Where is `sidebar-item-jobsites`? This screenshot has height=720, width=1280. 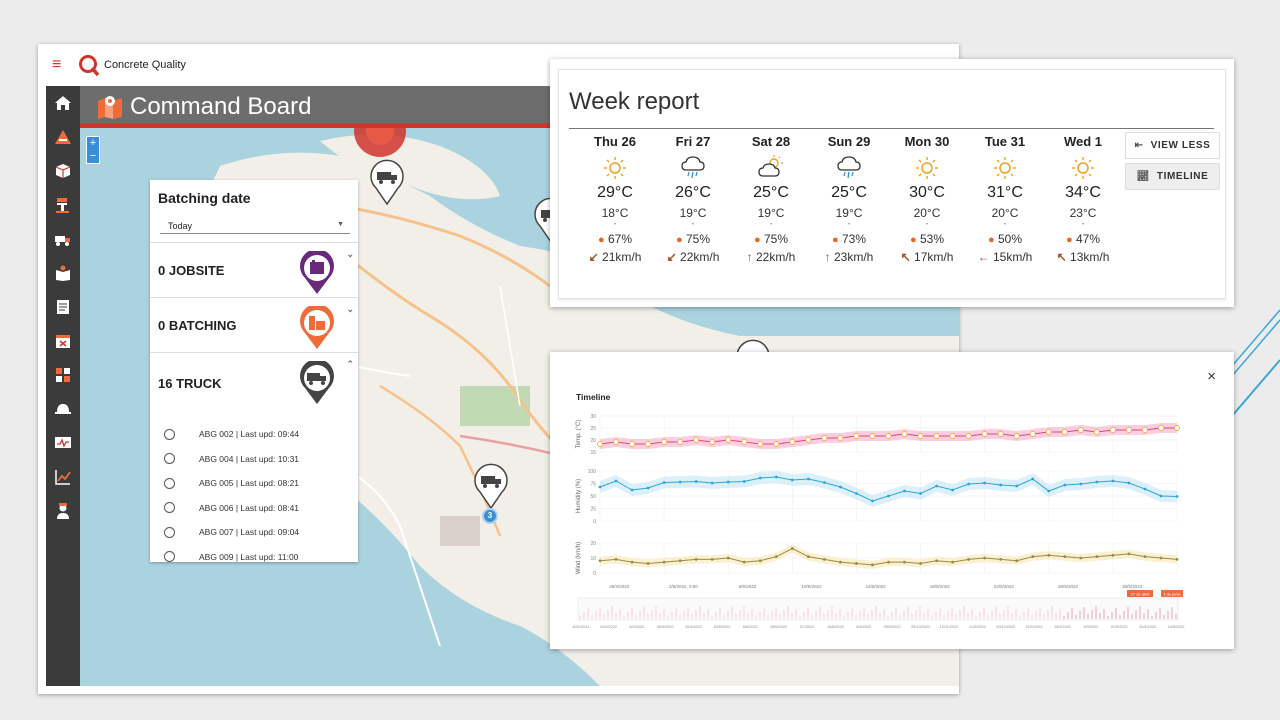
sidebar-item-jobsites is located at coordinates (63, 137).